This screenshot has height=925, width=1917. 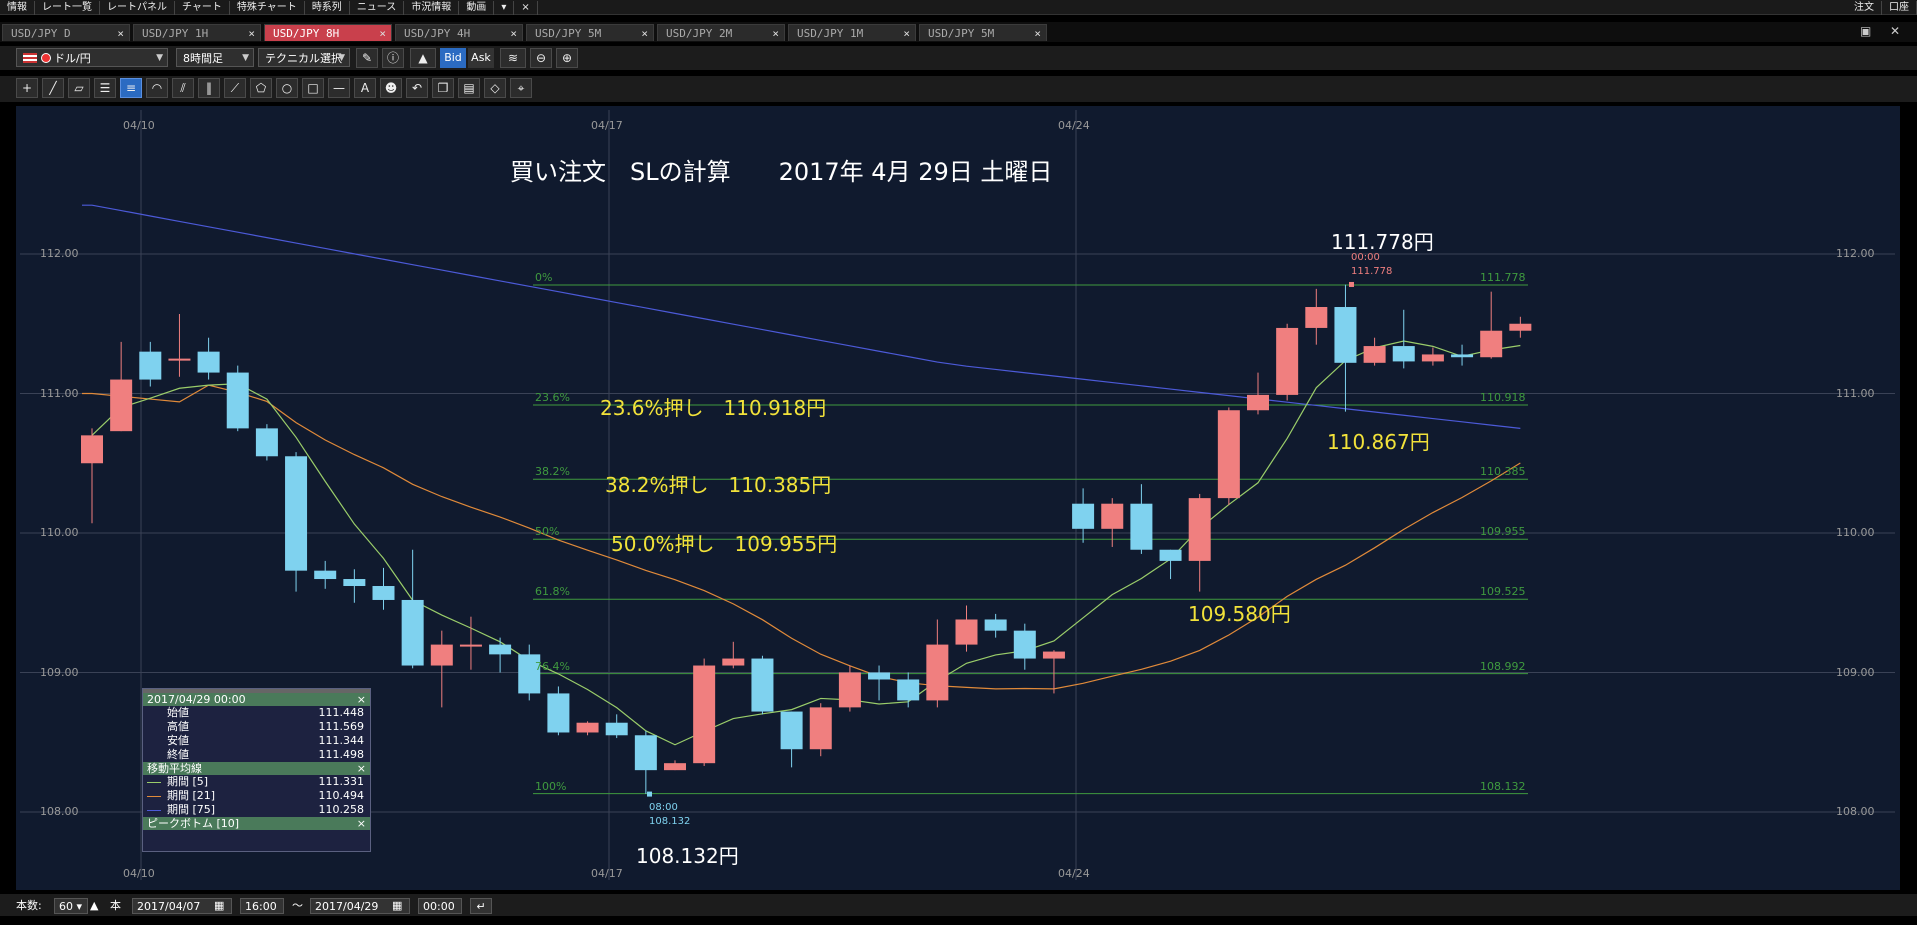 What do you see at coordinates (1372, 271) in the screenshot?
I see `peak-value-label: 111.778` at bounding box center [1372, 271].